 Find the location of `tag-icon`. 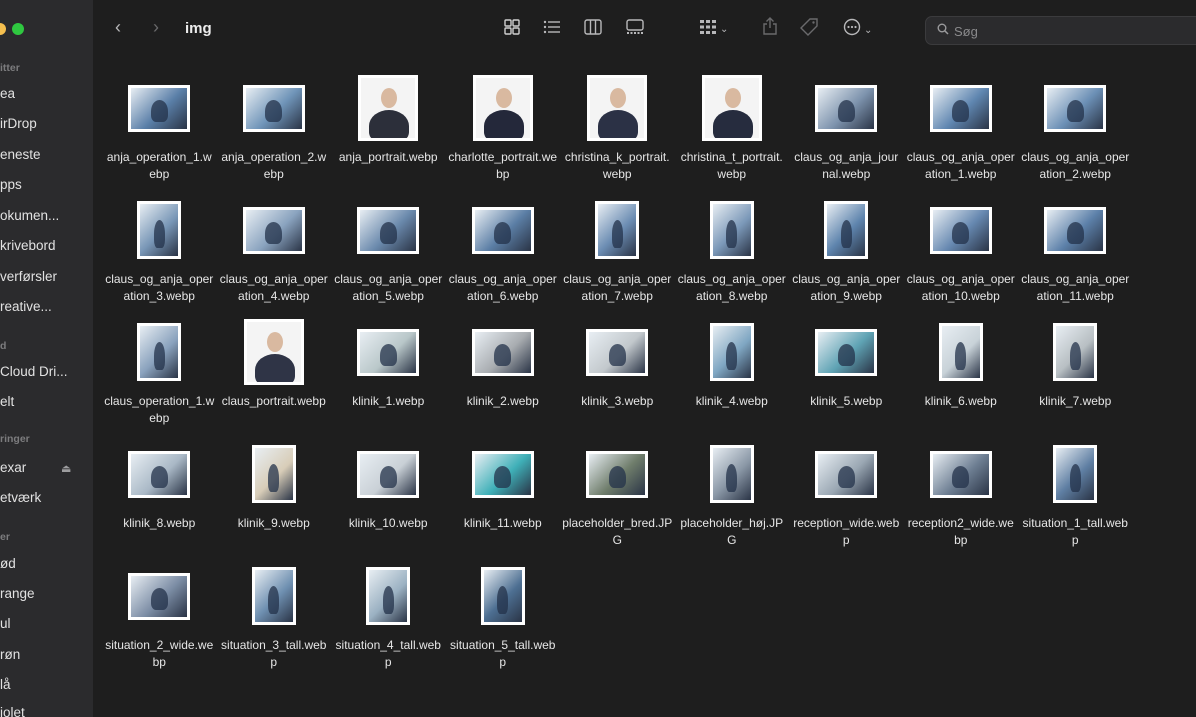

tag-icon is located at coordinates (809, 28).